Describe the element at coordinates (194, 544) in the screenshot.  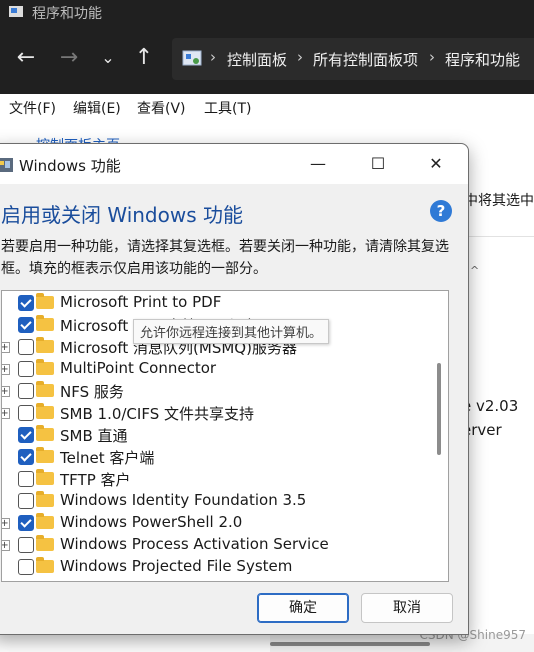
I see `feature-label: Windows Process Activation Service` at that location.